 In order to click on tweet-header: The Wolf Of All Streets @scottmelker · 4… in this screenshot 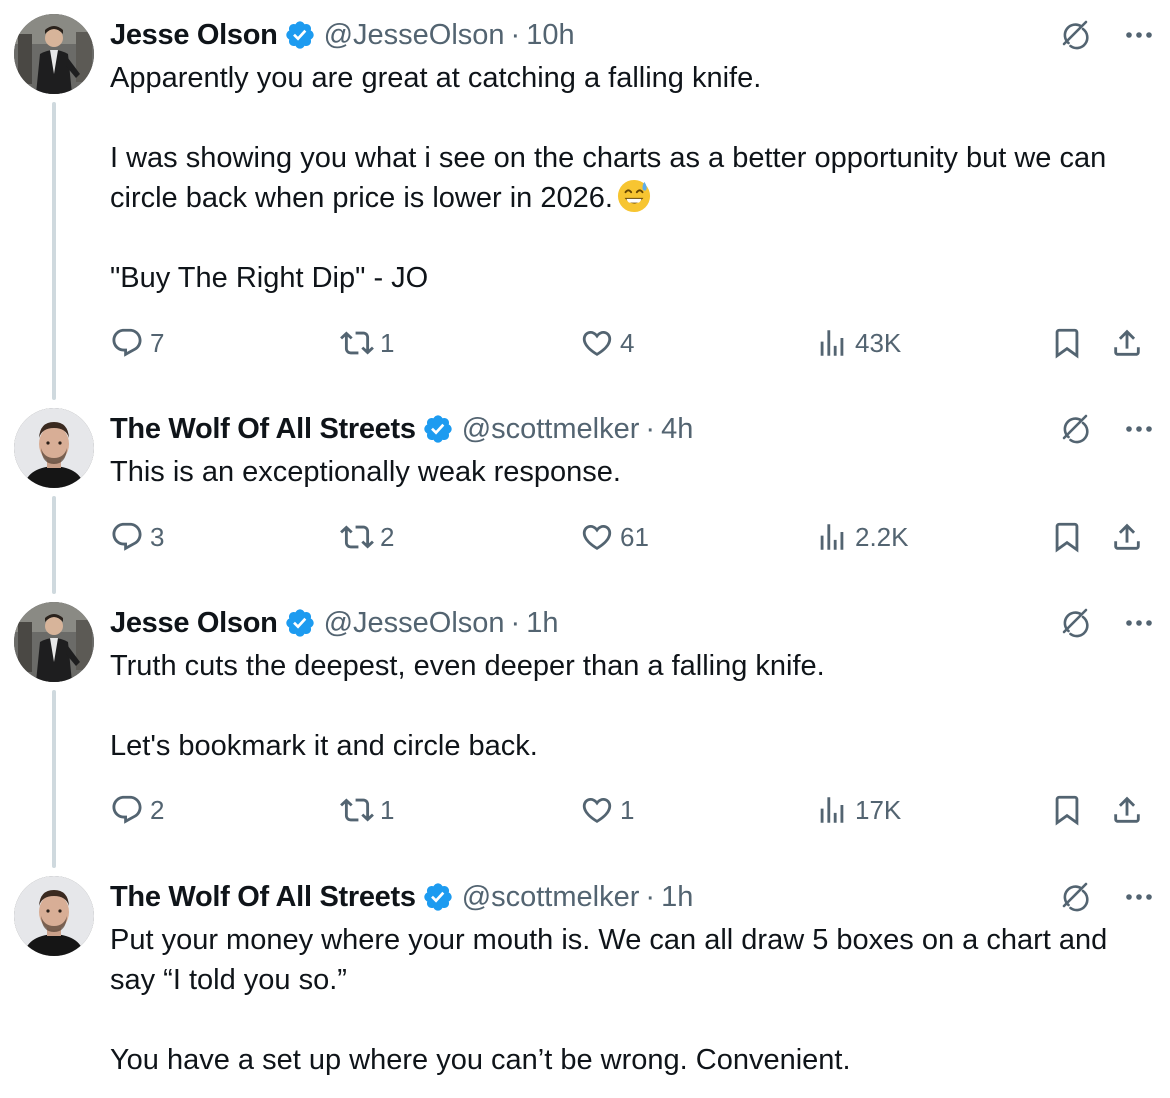, I will do `click(401, 429)`.